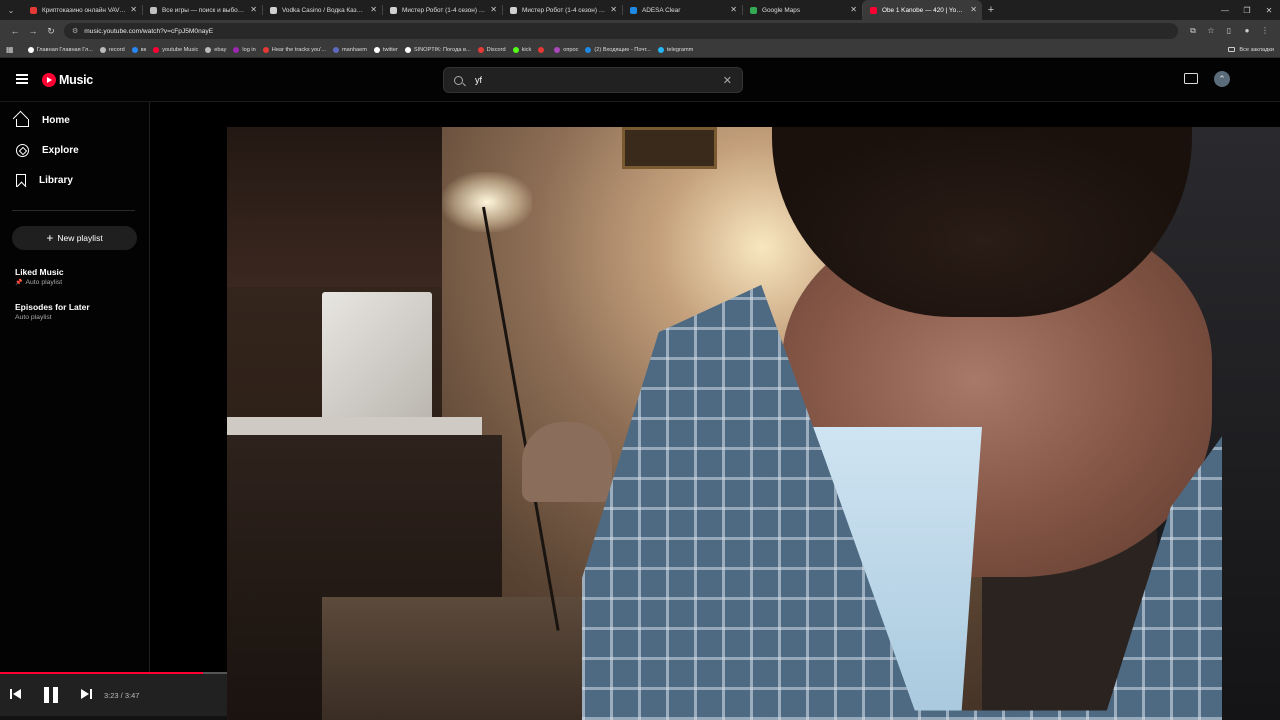  I want to click on browser-tab: Криптоказино онлайн VAVADA ✕, so click(82, 10).